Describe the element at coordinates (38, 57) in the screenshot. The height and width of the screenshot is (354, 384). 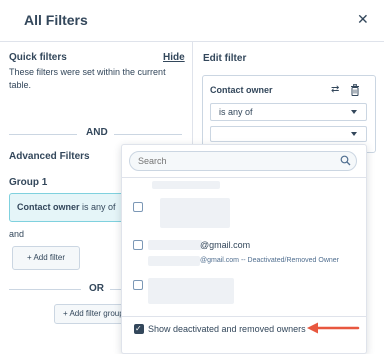
I see `quick-filters-title: Quick filters` at that location.